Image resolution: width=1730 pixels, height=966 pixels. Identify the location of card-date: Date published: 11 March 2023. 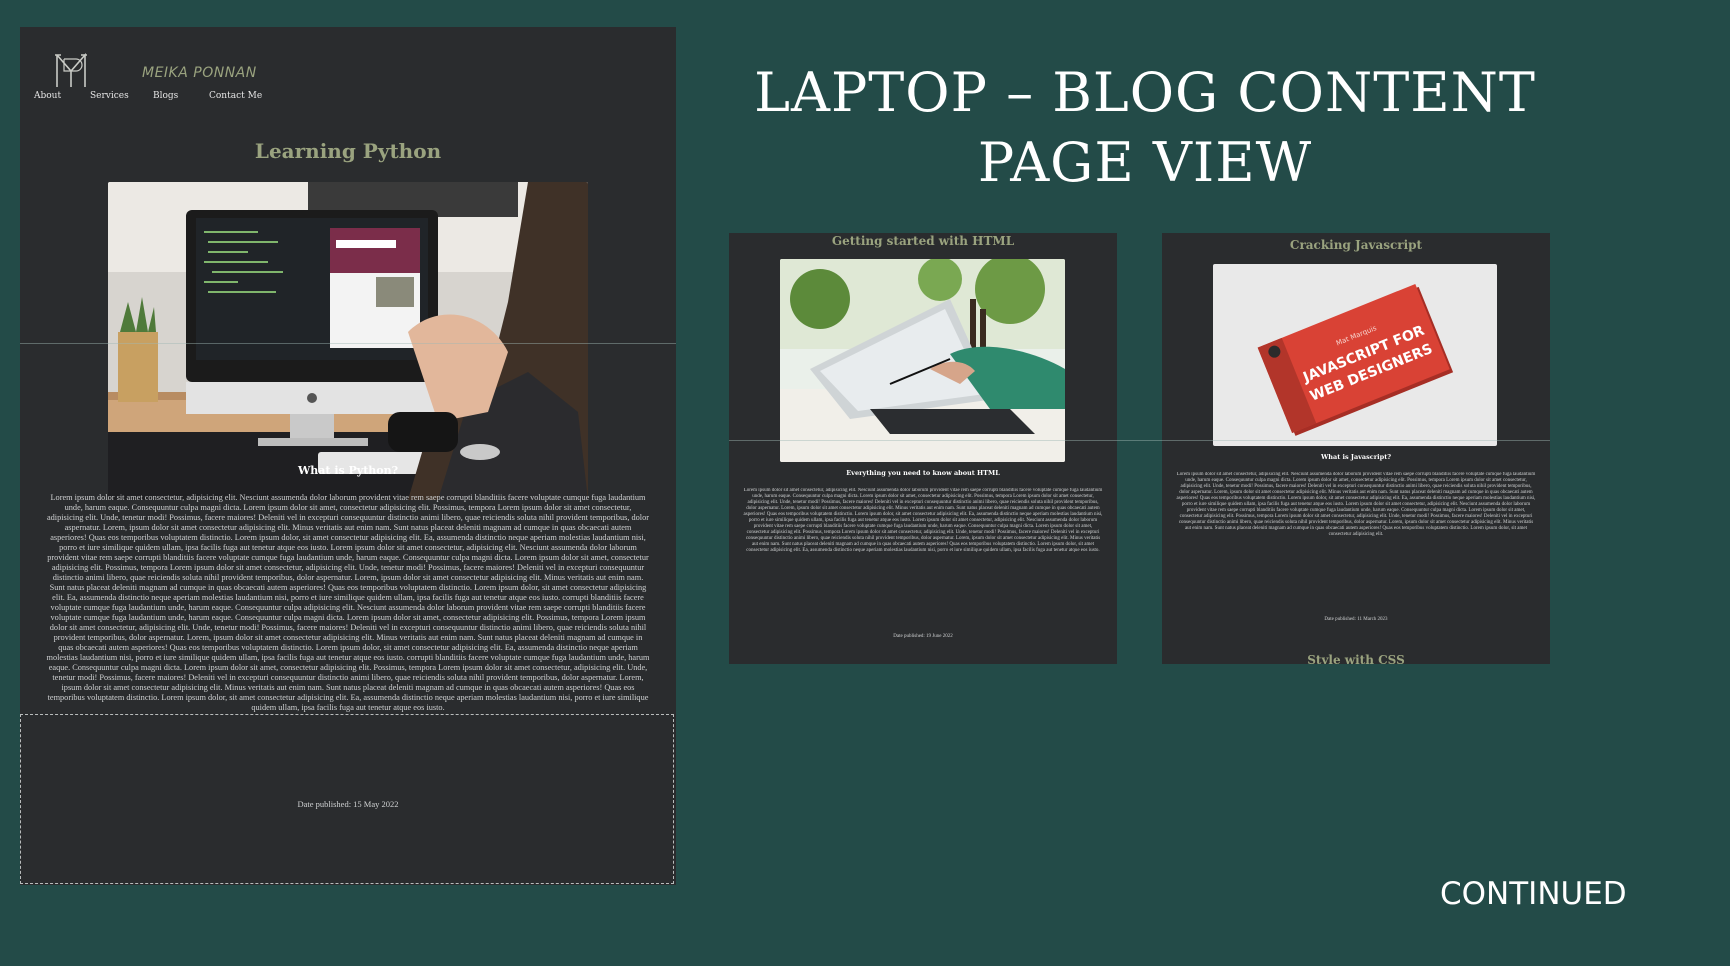
(1356, 619).